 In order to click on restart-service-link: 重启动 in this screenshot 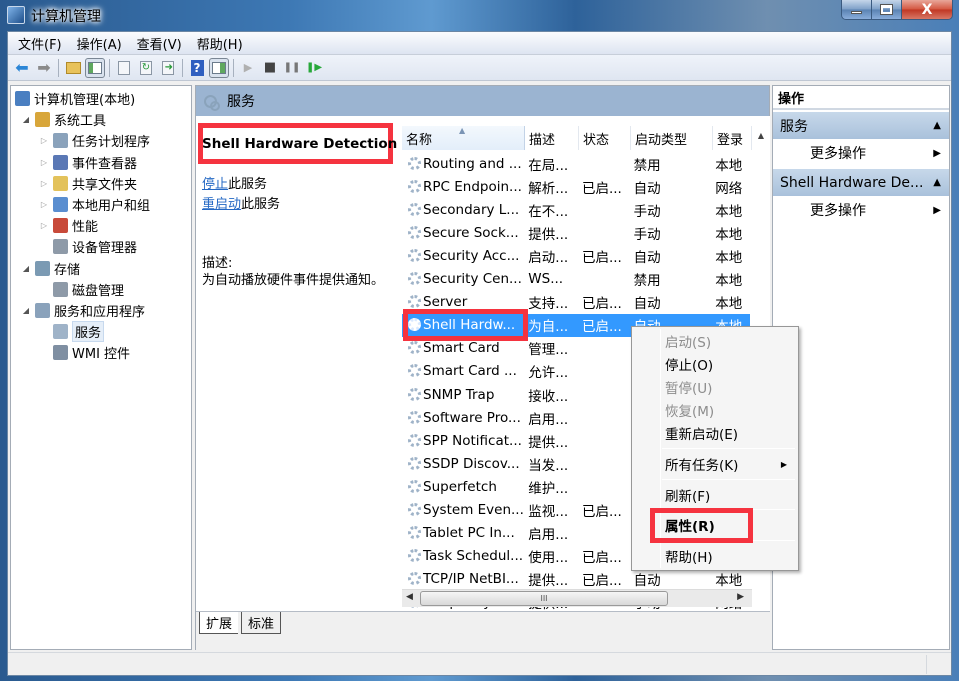, I will do `click(221, 204)`.